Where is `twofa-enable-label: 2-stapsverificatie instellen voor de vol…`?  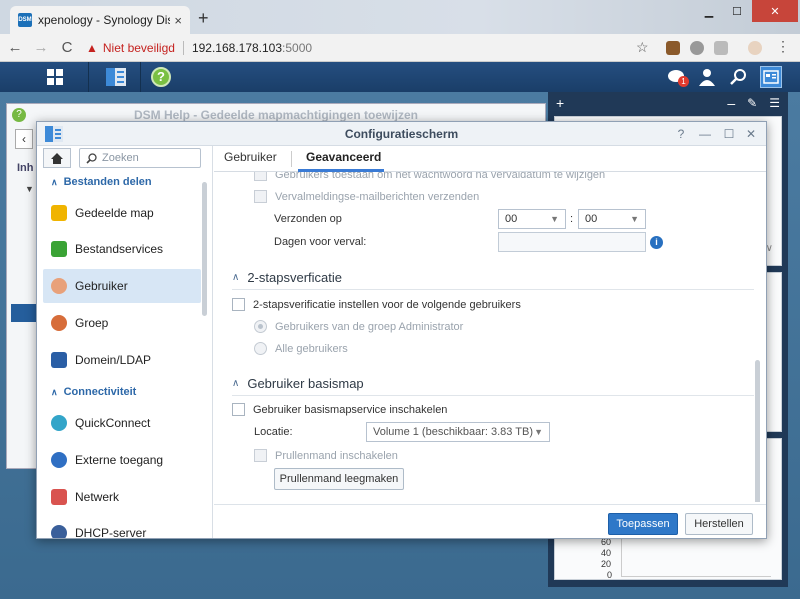
twofa-enable-label: 2-stapsverificatie instellen voor de vol… is located at coordinates (387, 304).